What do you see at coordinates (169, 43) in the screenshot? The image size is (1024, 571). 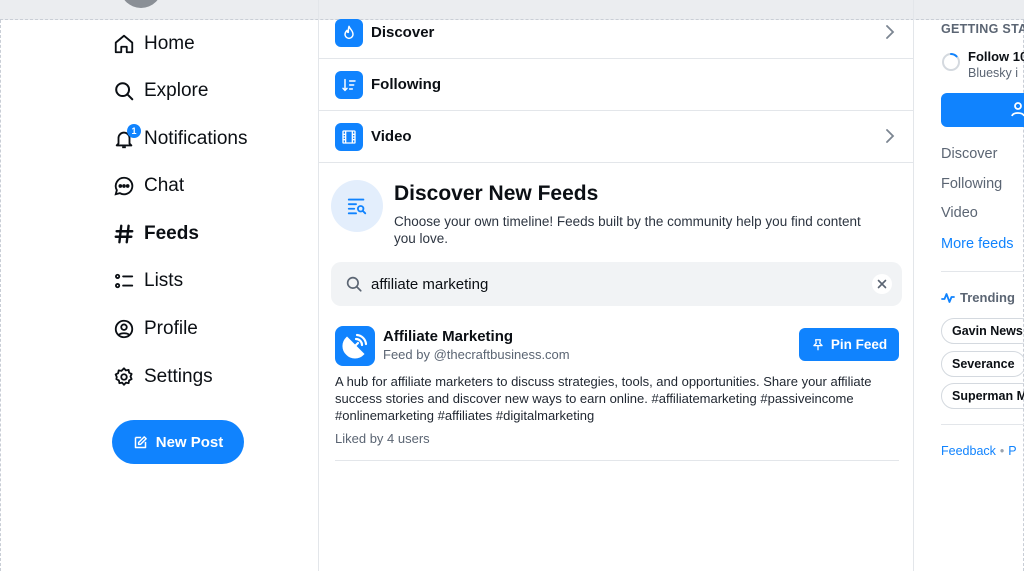 I see `nav-label: Home` at bounding box center [169, 43].